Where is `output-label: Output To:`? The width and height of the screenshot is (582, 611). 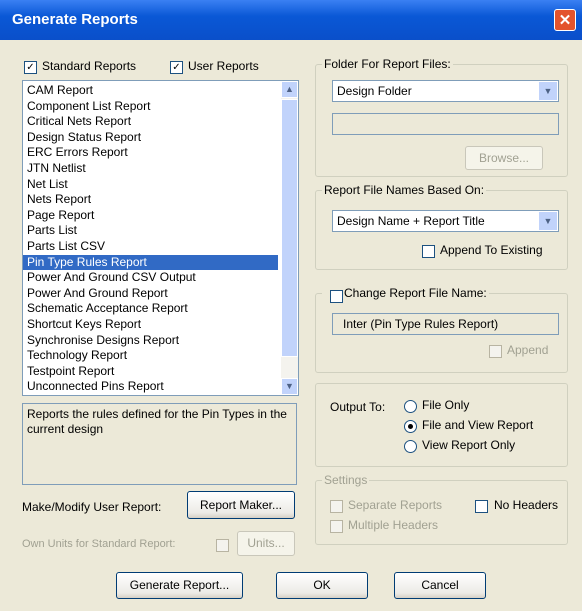 output-label: Output To: is located at coordinates (358, 407).